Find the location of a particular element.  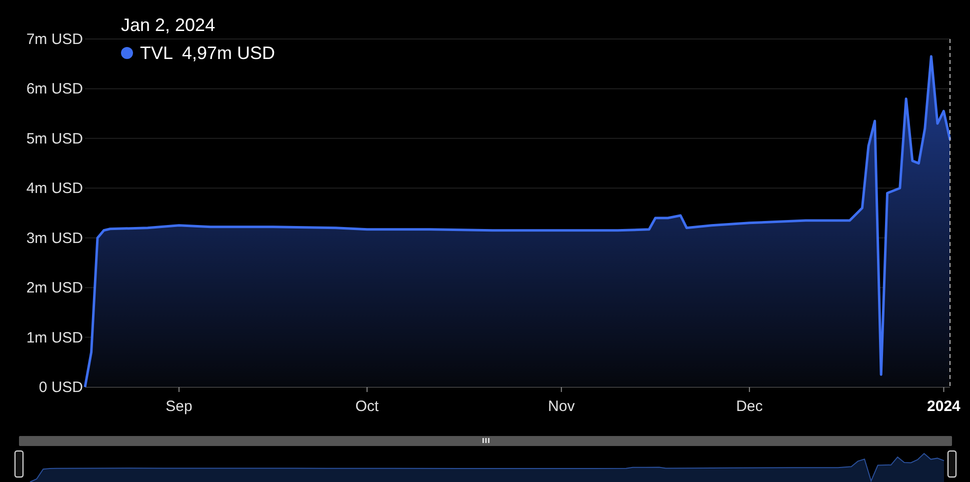

y-axis-label: 0 USD is located at coordinates (60, 387).